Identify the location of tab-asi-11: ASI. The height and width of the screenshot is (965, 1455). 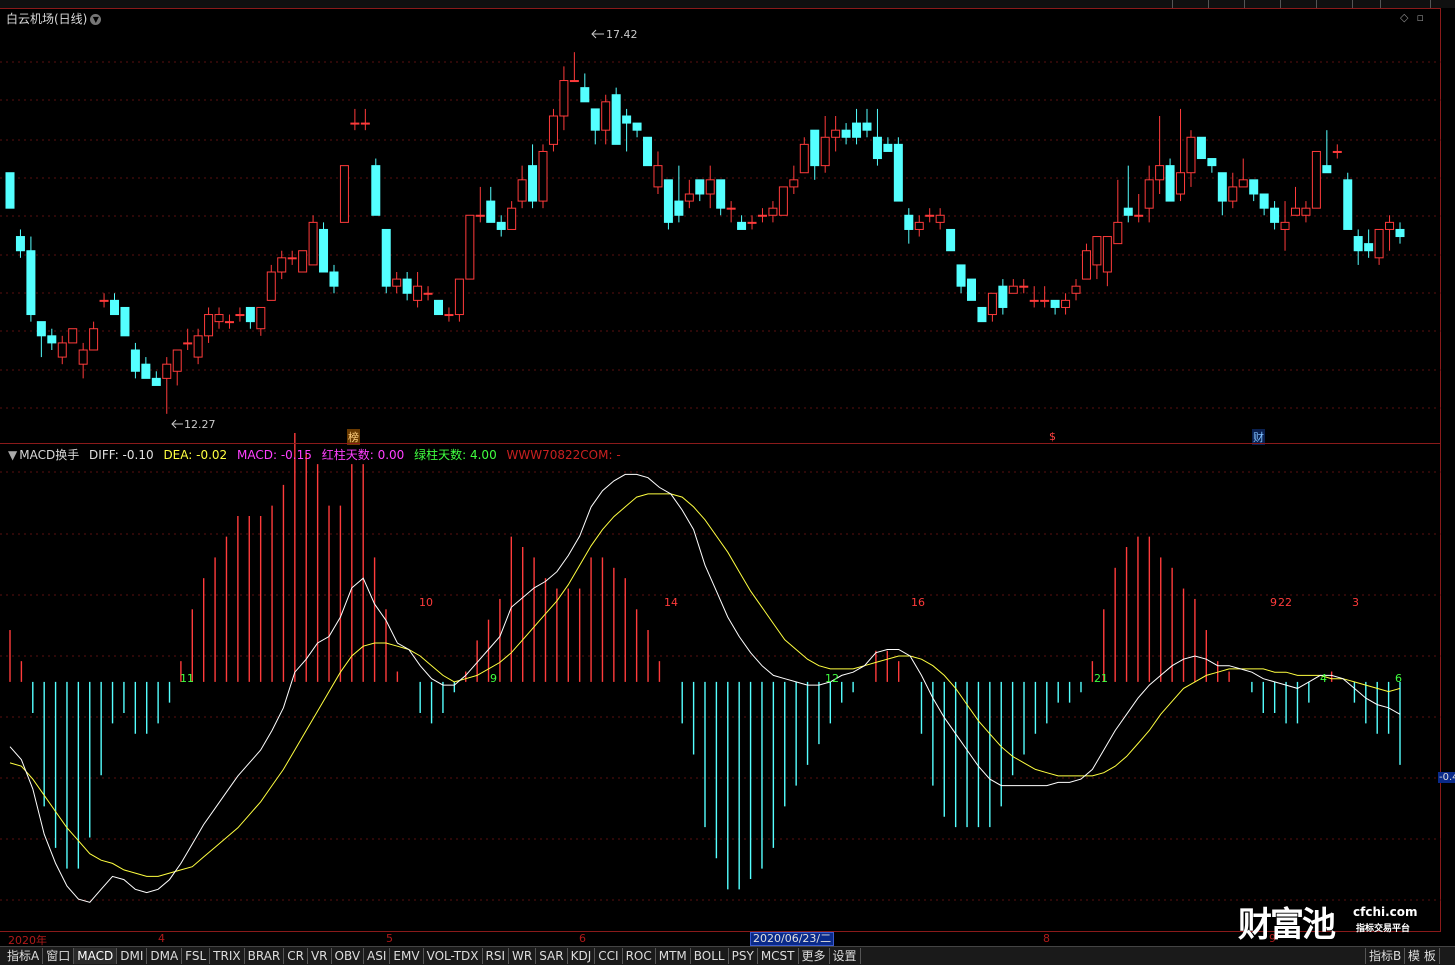
(377, 956).